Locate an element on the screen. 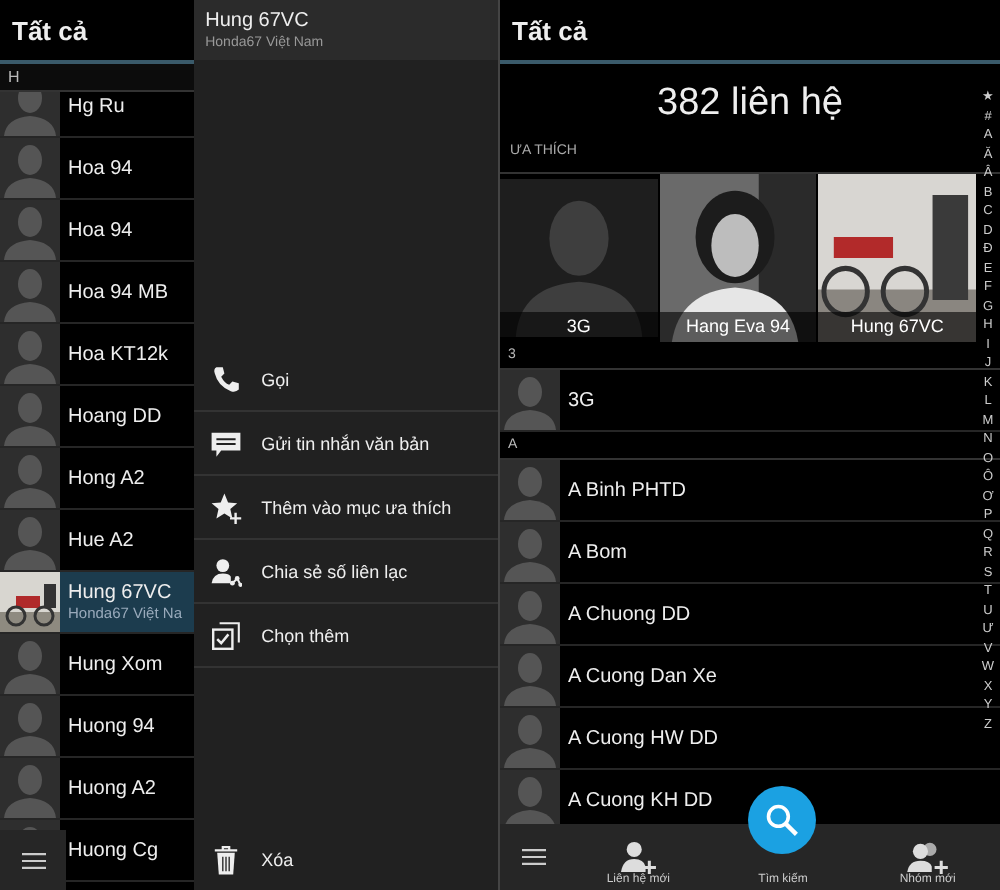 The width and height of the screenshot is (1000, 890). contact-item: Hong A2 is located at coordinates (97, 479).